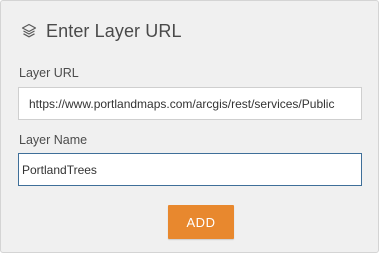  What do you see at coordinates (29, 31) in the screenshot?
I see `layers-icon` at bounding box center [29, 31].